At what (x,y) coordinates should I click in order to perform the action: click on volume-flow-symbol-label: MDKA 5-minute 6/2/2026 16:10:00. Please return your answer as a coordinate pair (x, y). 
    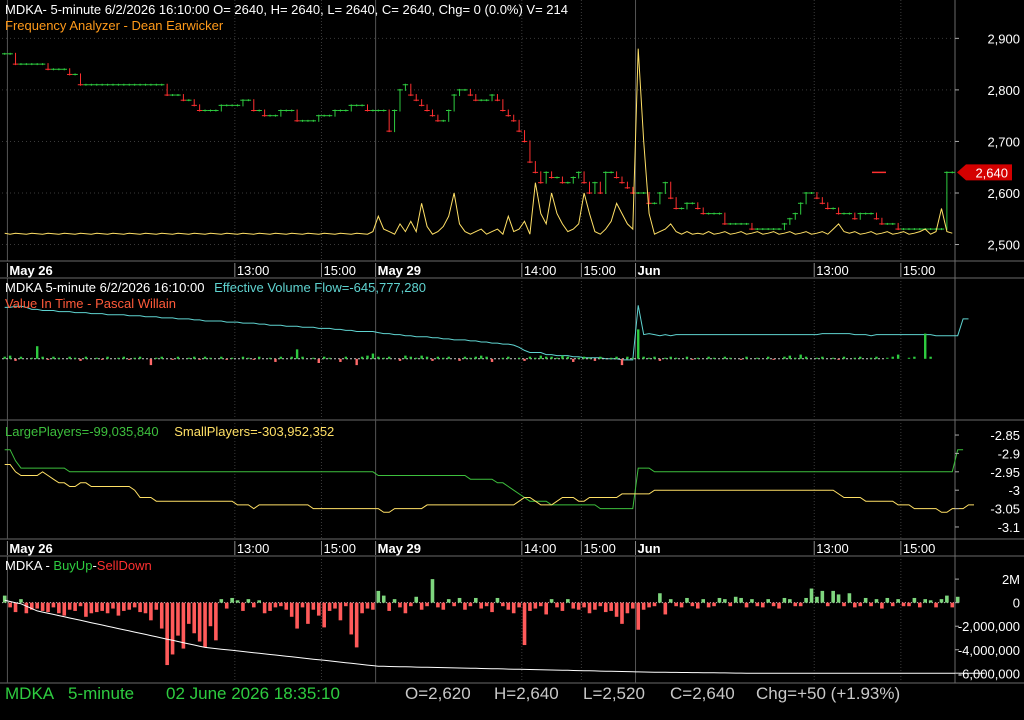
    Looking at the image, I should click on (105, 287).